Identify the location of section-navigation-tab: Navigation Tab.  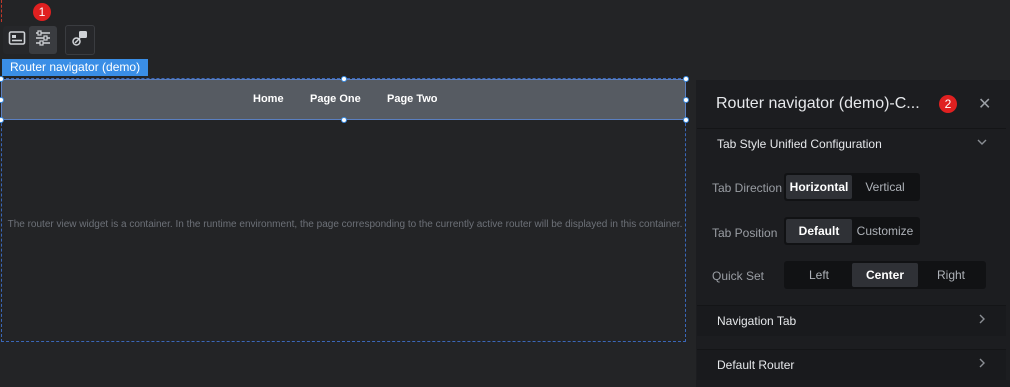
(851, 320).